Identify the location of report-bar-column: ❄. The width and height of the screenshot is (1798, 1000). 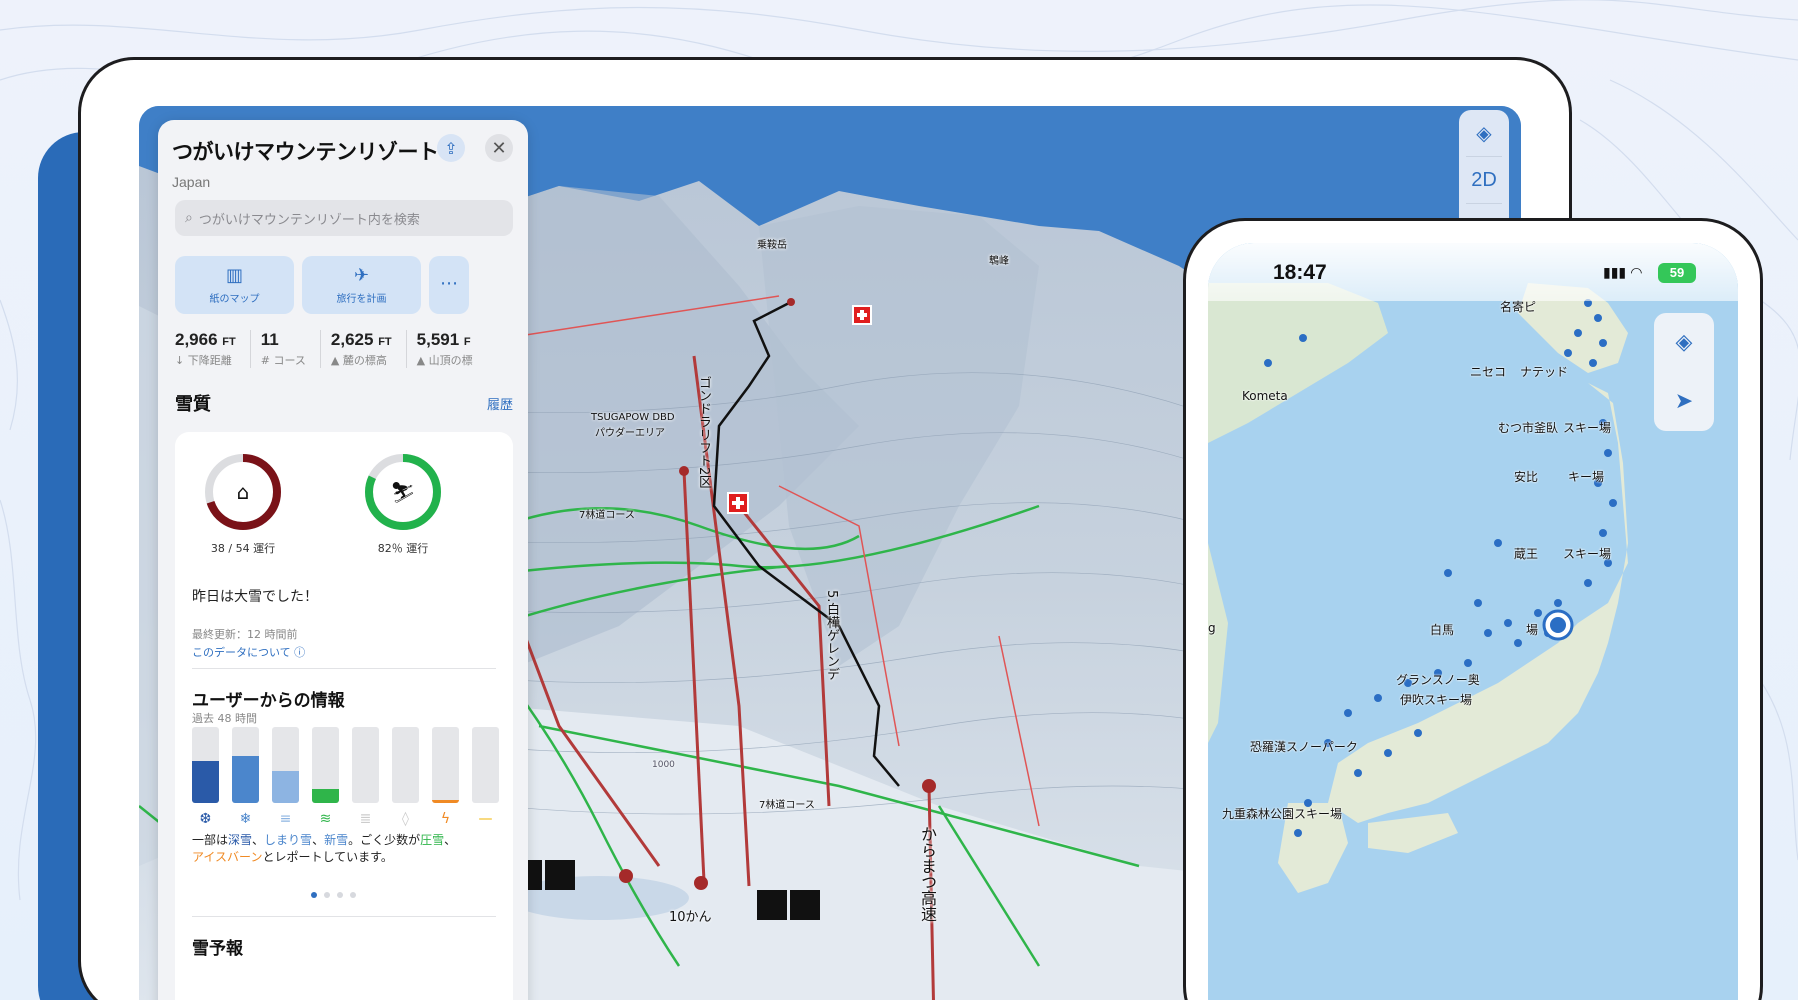
(245, 777).